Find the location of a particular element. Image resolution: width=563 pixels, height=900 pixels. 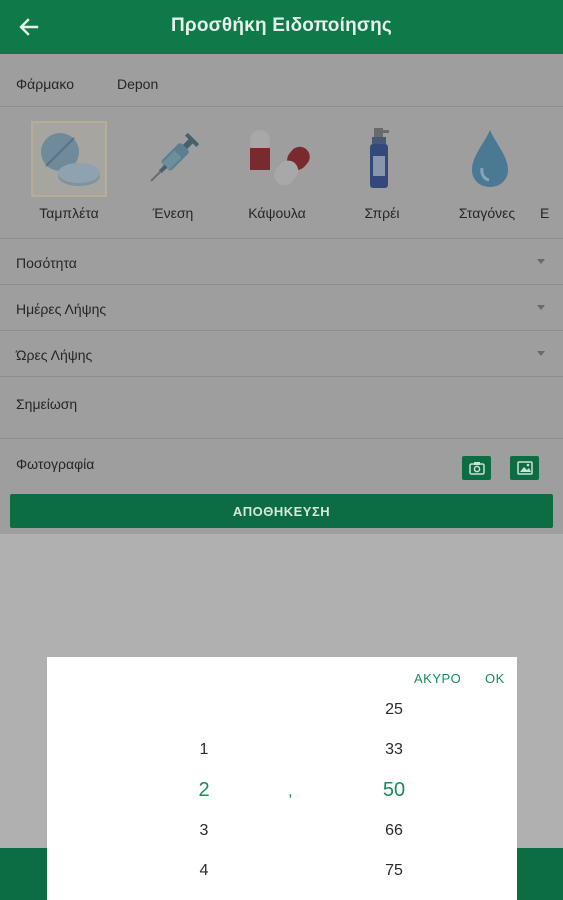

days-dropdown: Ημέρες Λήψης is located at coordinates (281, 308).